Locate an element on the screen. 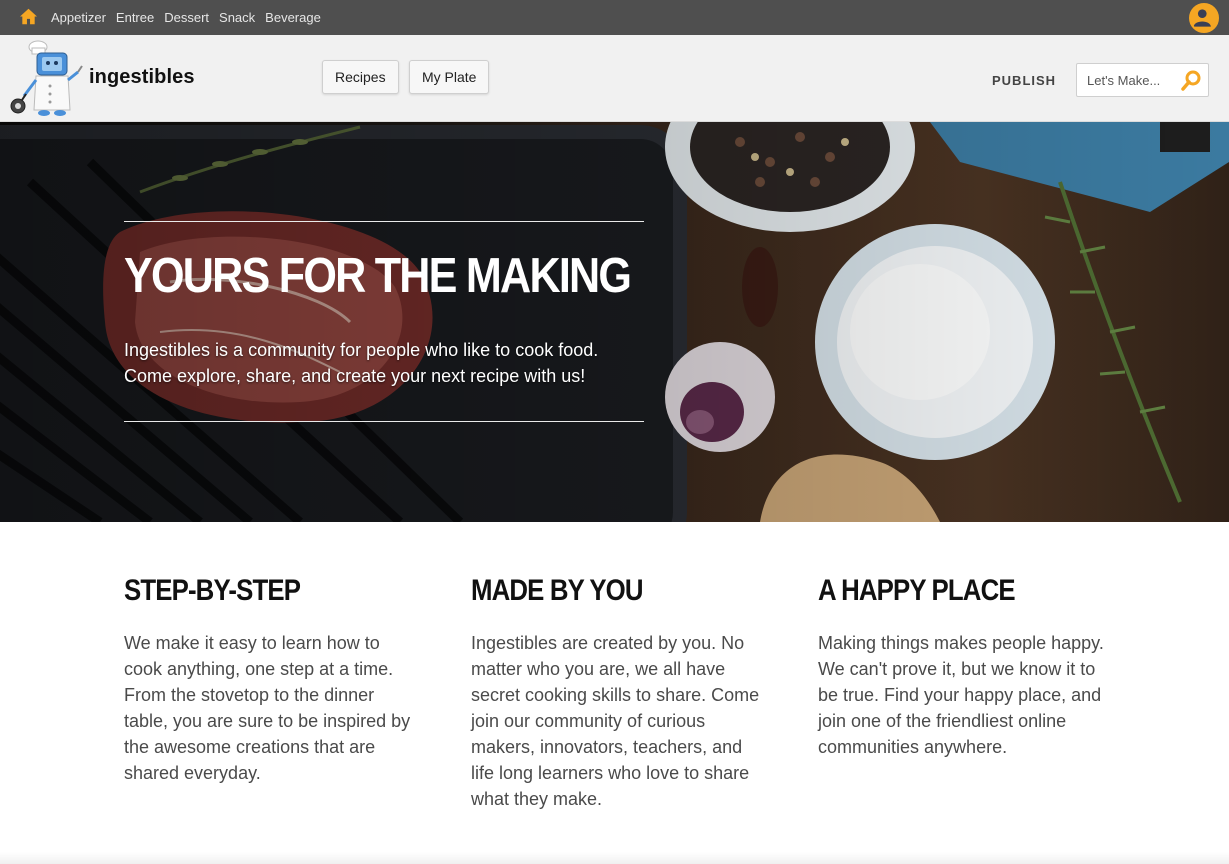  publish-link: PUBLISH is located at coordinates (1024, 80).